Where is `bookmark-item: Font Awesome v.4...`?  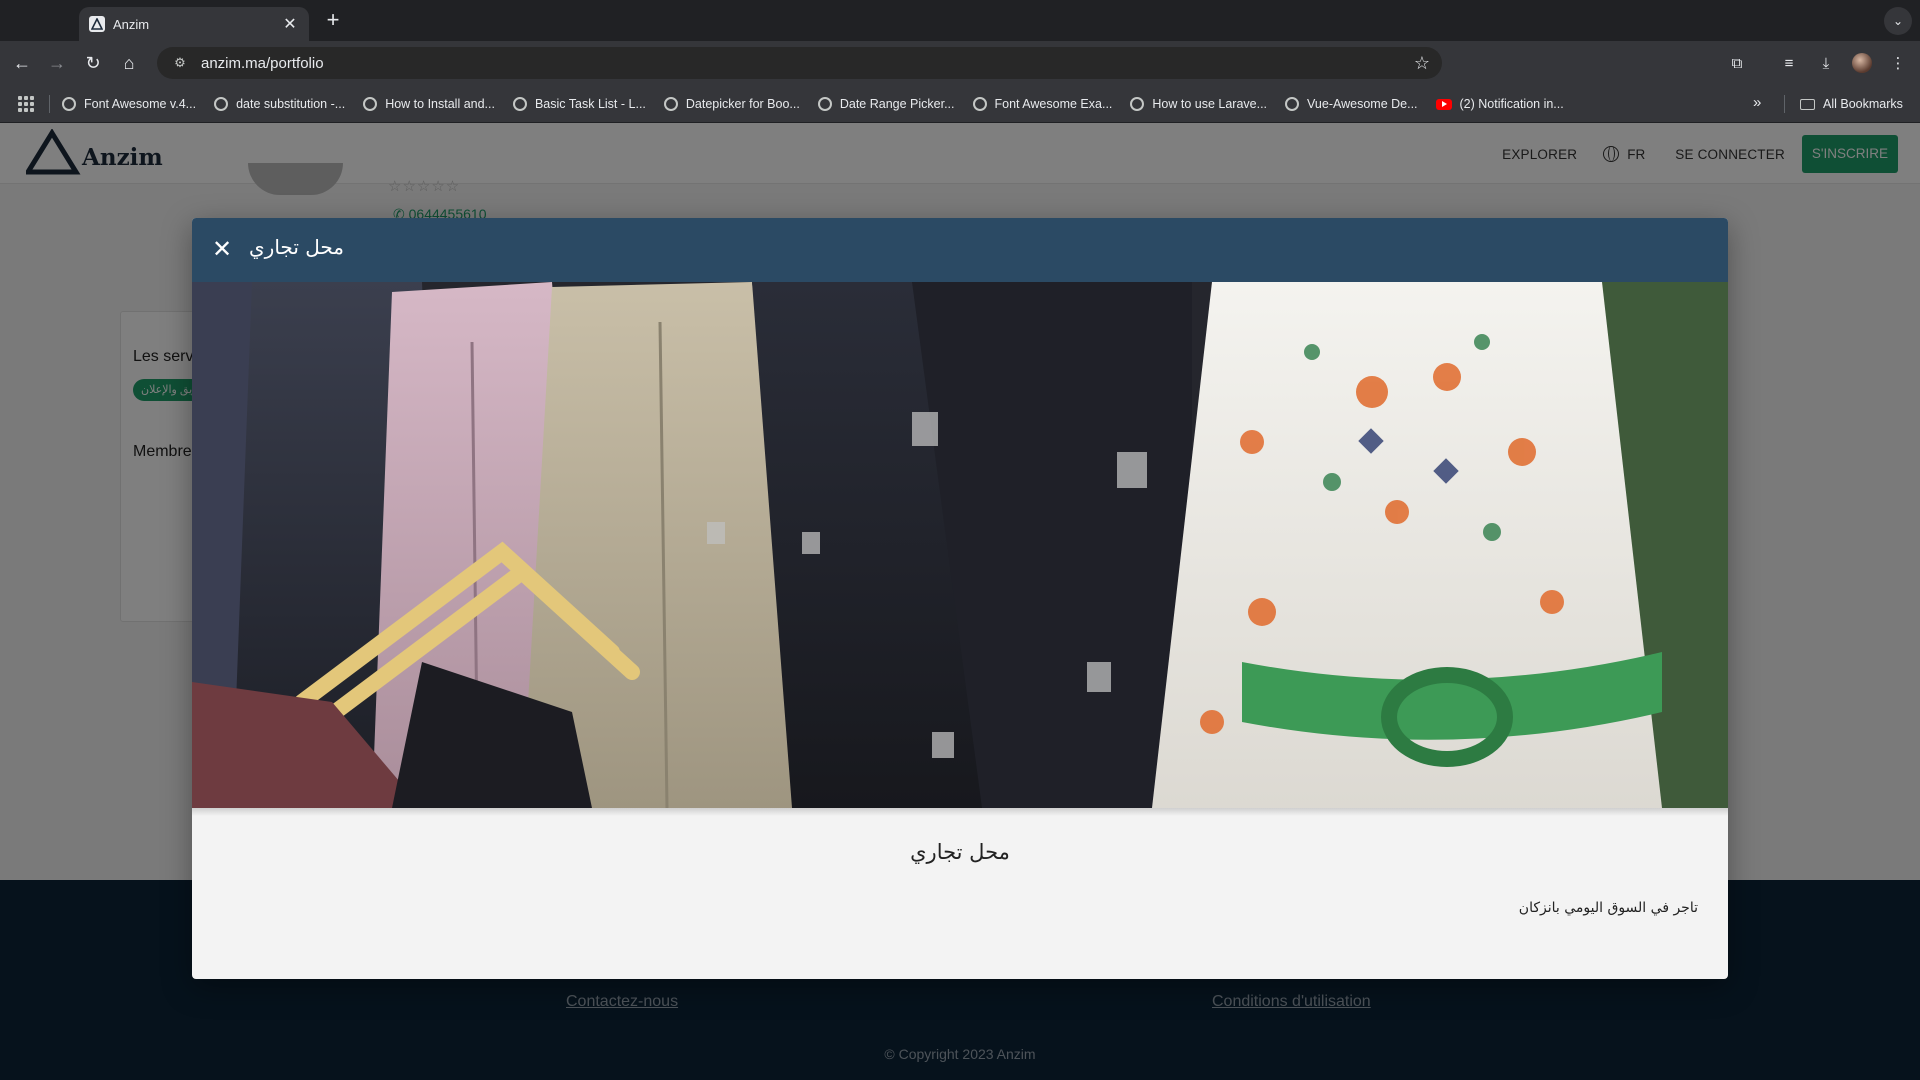
bookmark-item: Font Awesome v.4... is located at coordinates (129, 104).